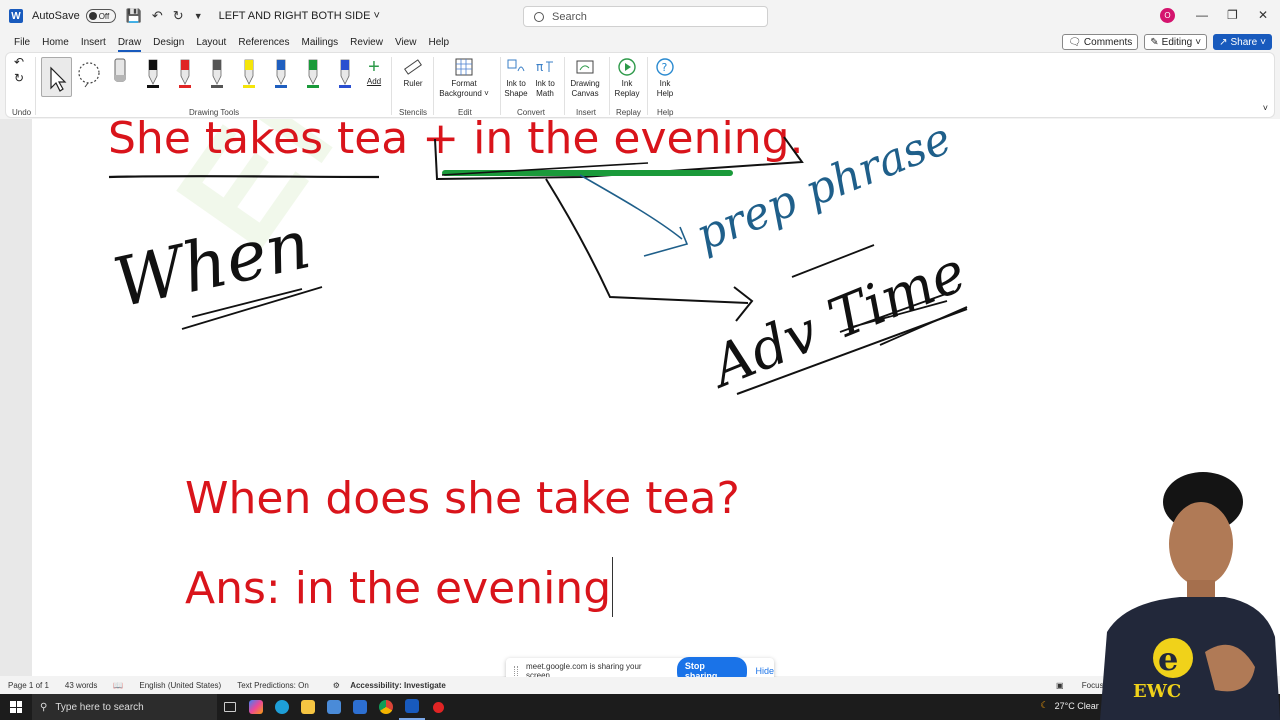  I want to click on drawing-canvas-label-2: Canvas, so click(585, 93).